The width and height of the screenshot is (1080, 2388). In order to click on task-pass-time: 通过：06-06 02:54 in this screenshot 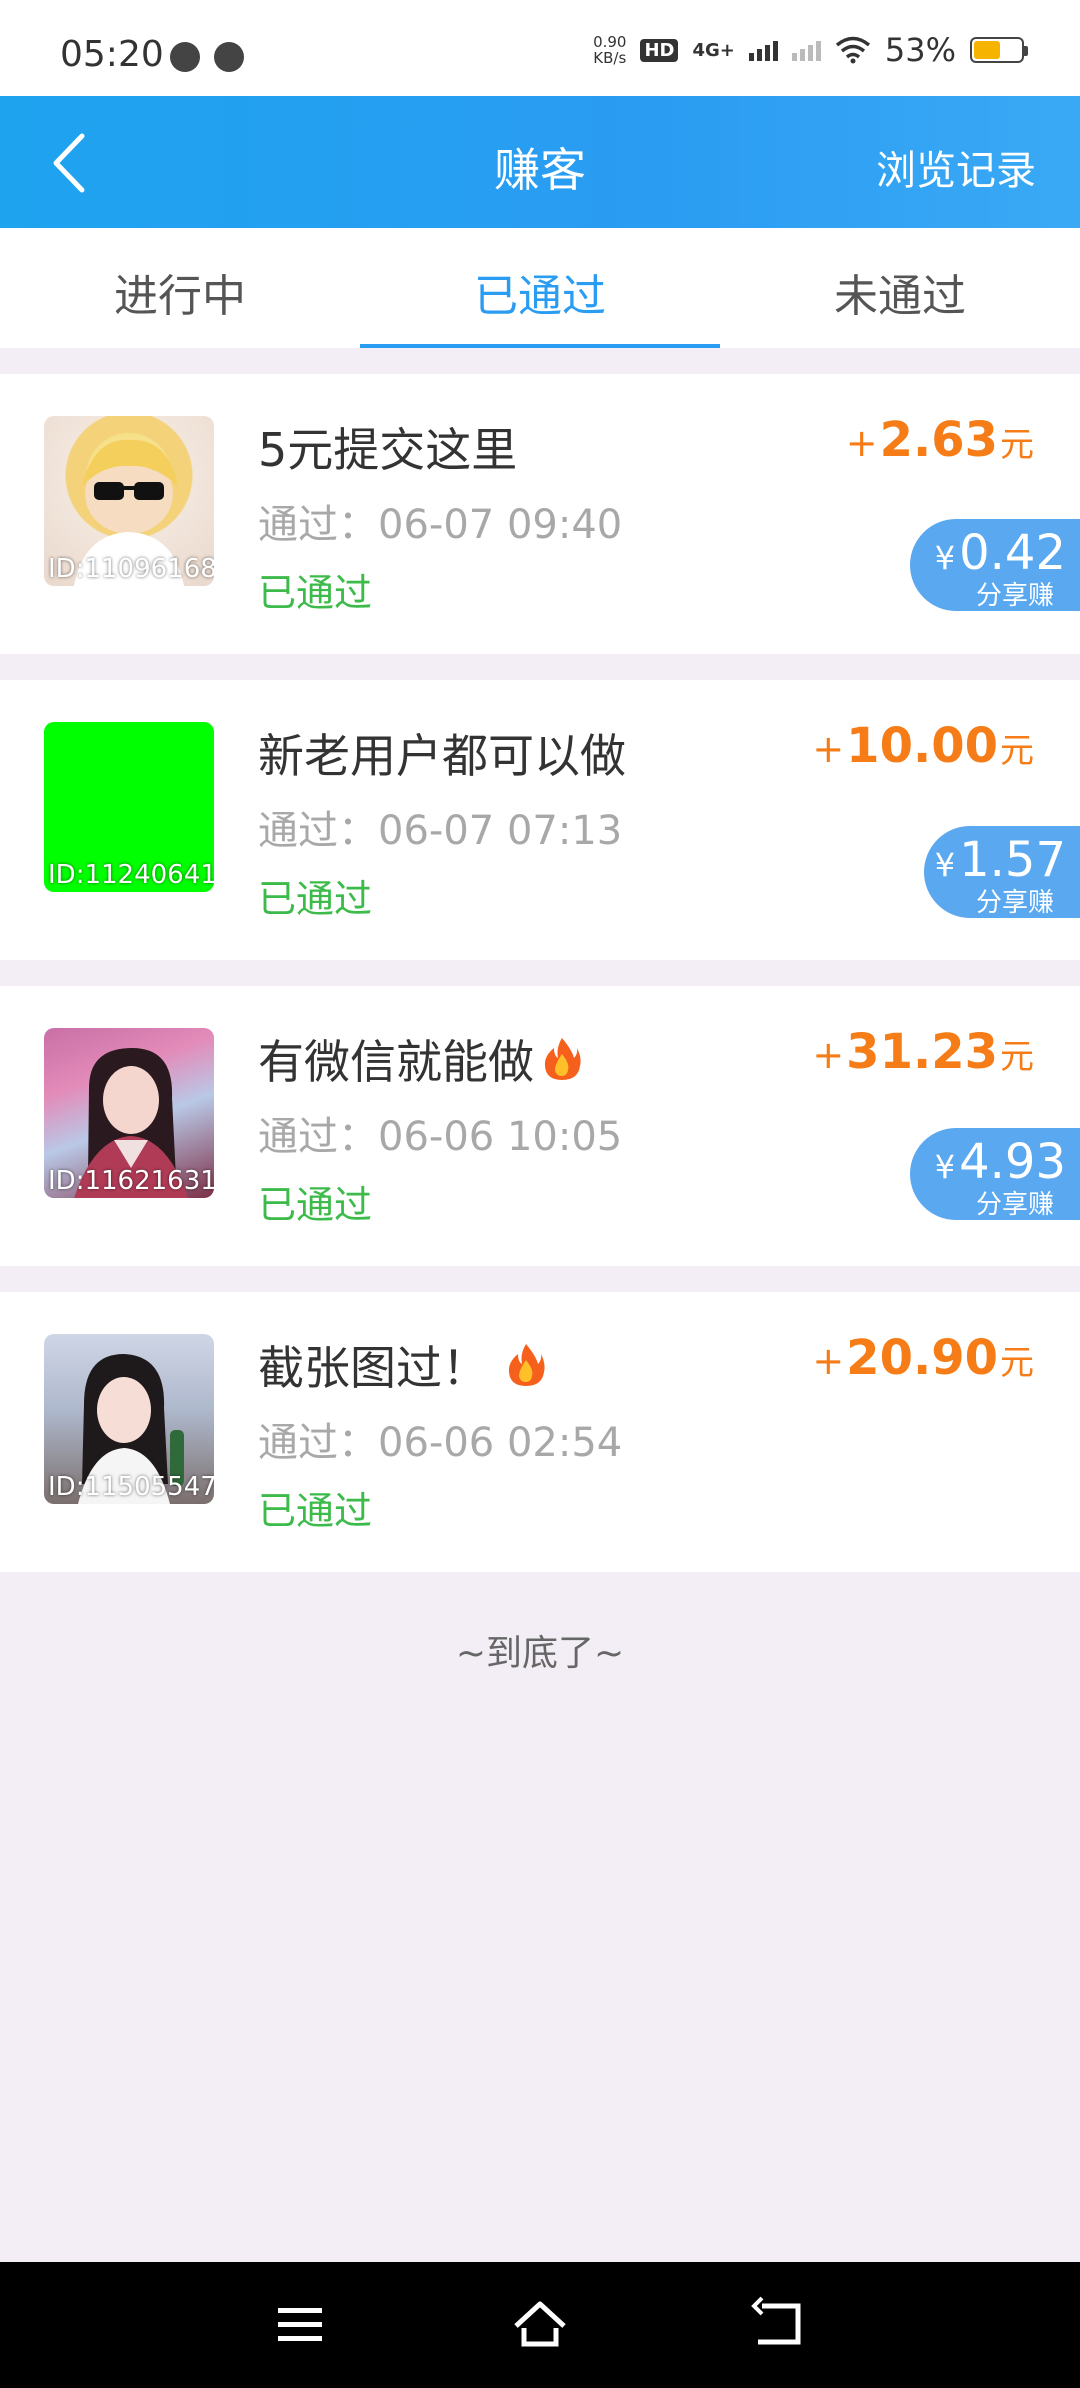, I will do `click(440, 1443)`.